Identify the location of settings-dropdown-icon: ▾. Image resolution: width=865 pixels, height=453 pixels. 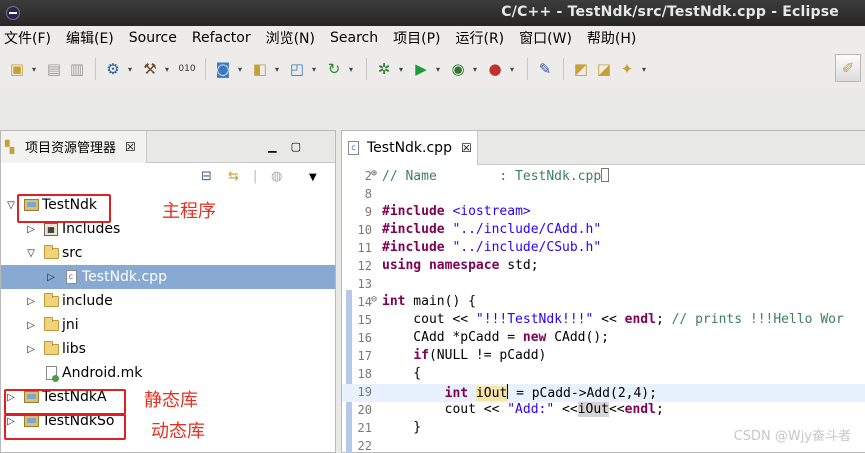
(130, 69).